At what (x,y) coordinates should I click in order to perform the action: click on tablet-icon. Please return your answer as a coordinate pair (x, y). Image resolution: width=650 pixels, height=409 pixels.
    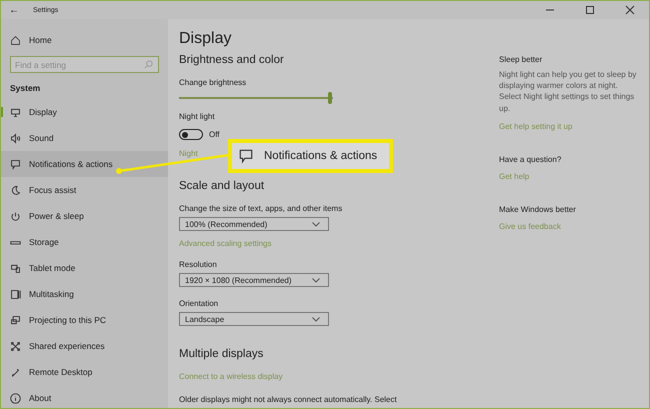
    Looking at the image, I should click on (15, 268).